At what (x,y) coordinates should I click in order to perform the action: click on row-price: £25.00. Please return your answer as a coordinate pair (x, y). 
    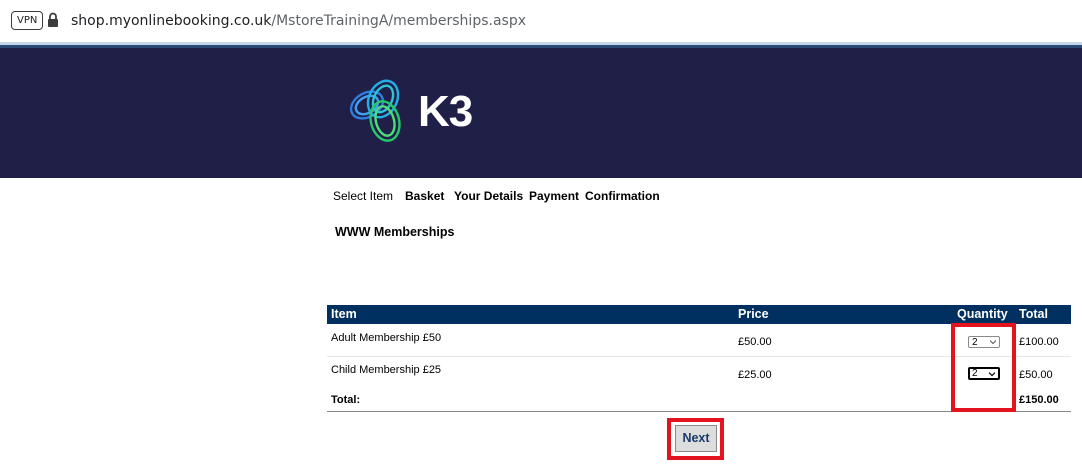
    Looking at the image, I should click on (755, 375).